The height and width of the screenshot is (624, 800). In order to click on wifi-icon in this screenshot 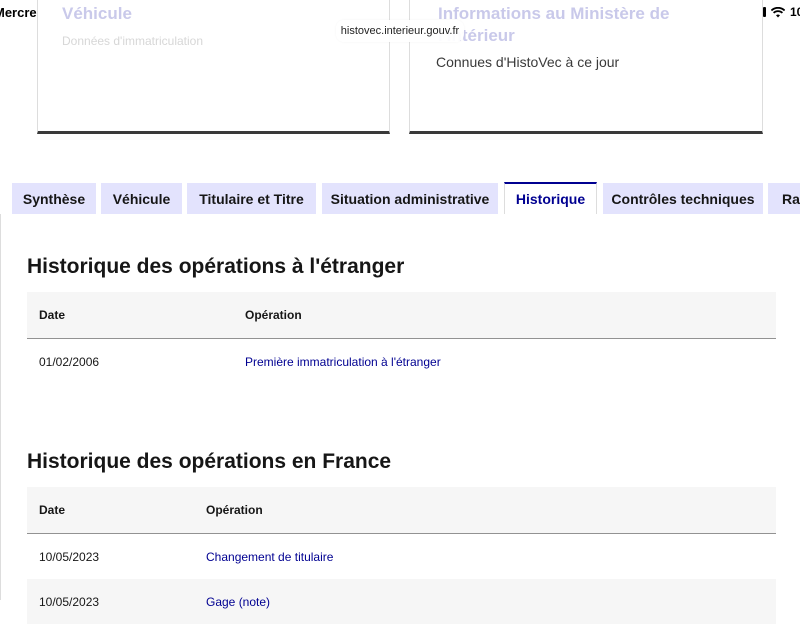, I will do `click(777, 11)`.